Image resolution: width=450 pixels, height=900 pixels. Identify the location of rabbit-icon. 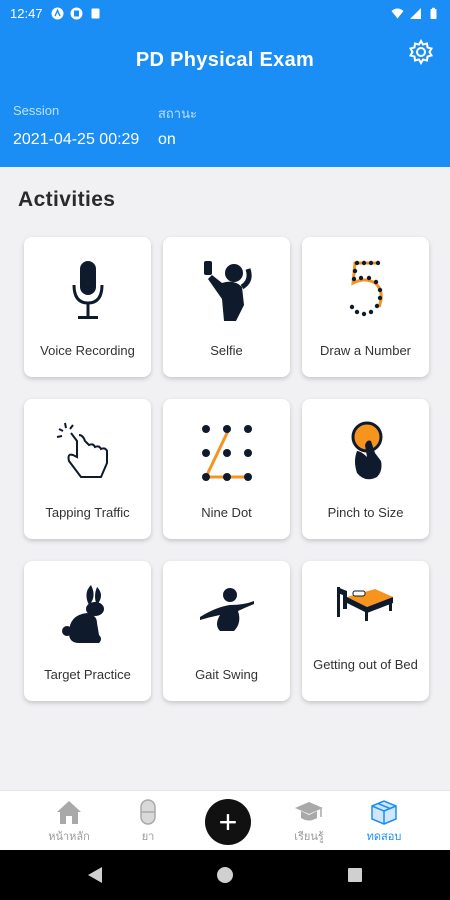
(82, 614).